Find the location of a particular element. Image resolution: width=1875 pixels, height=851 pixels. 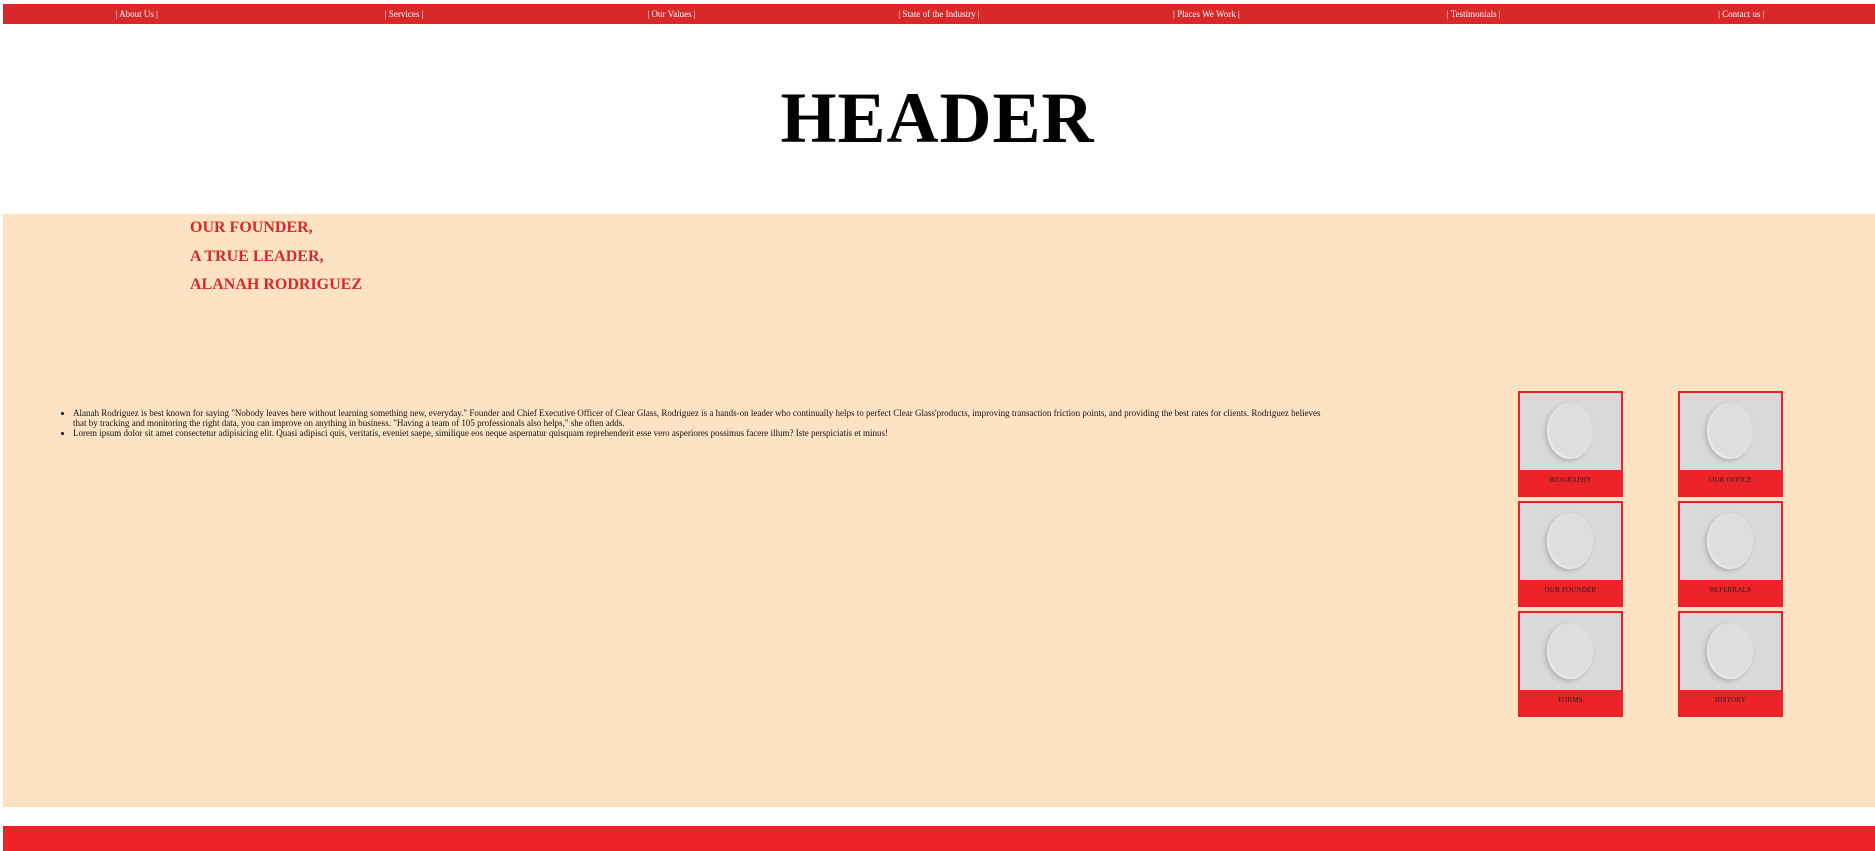

card-label: OUR OFFICE is located at coordinates (1730, 480).